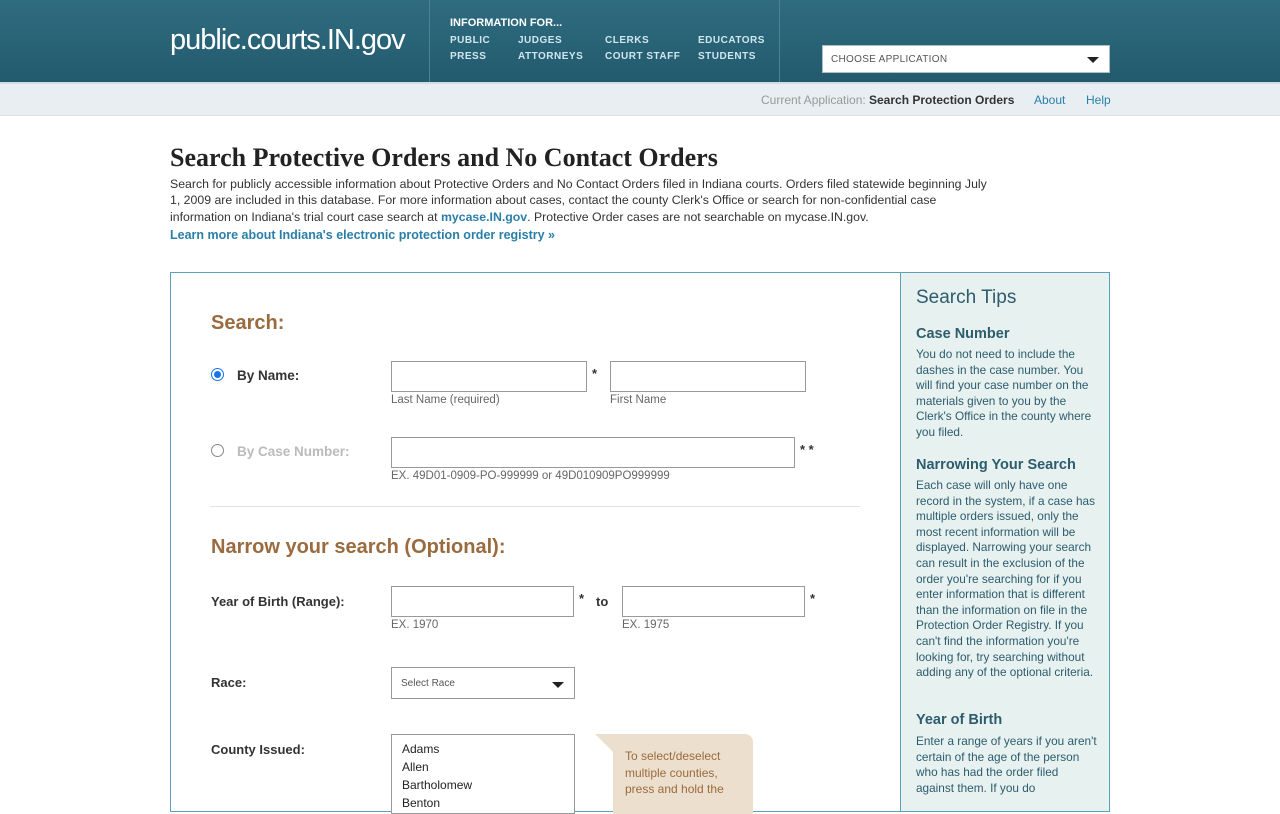 The height and width of the screenshot is (814, 1280). What do you see at coordinates (483, 803) in the screenshot?
I see `county-option: Benton` at bounding box center [483, 803].